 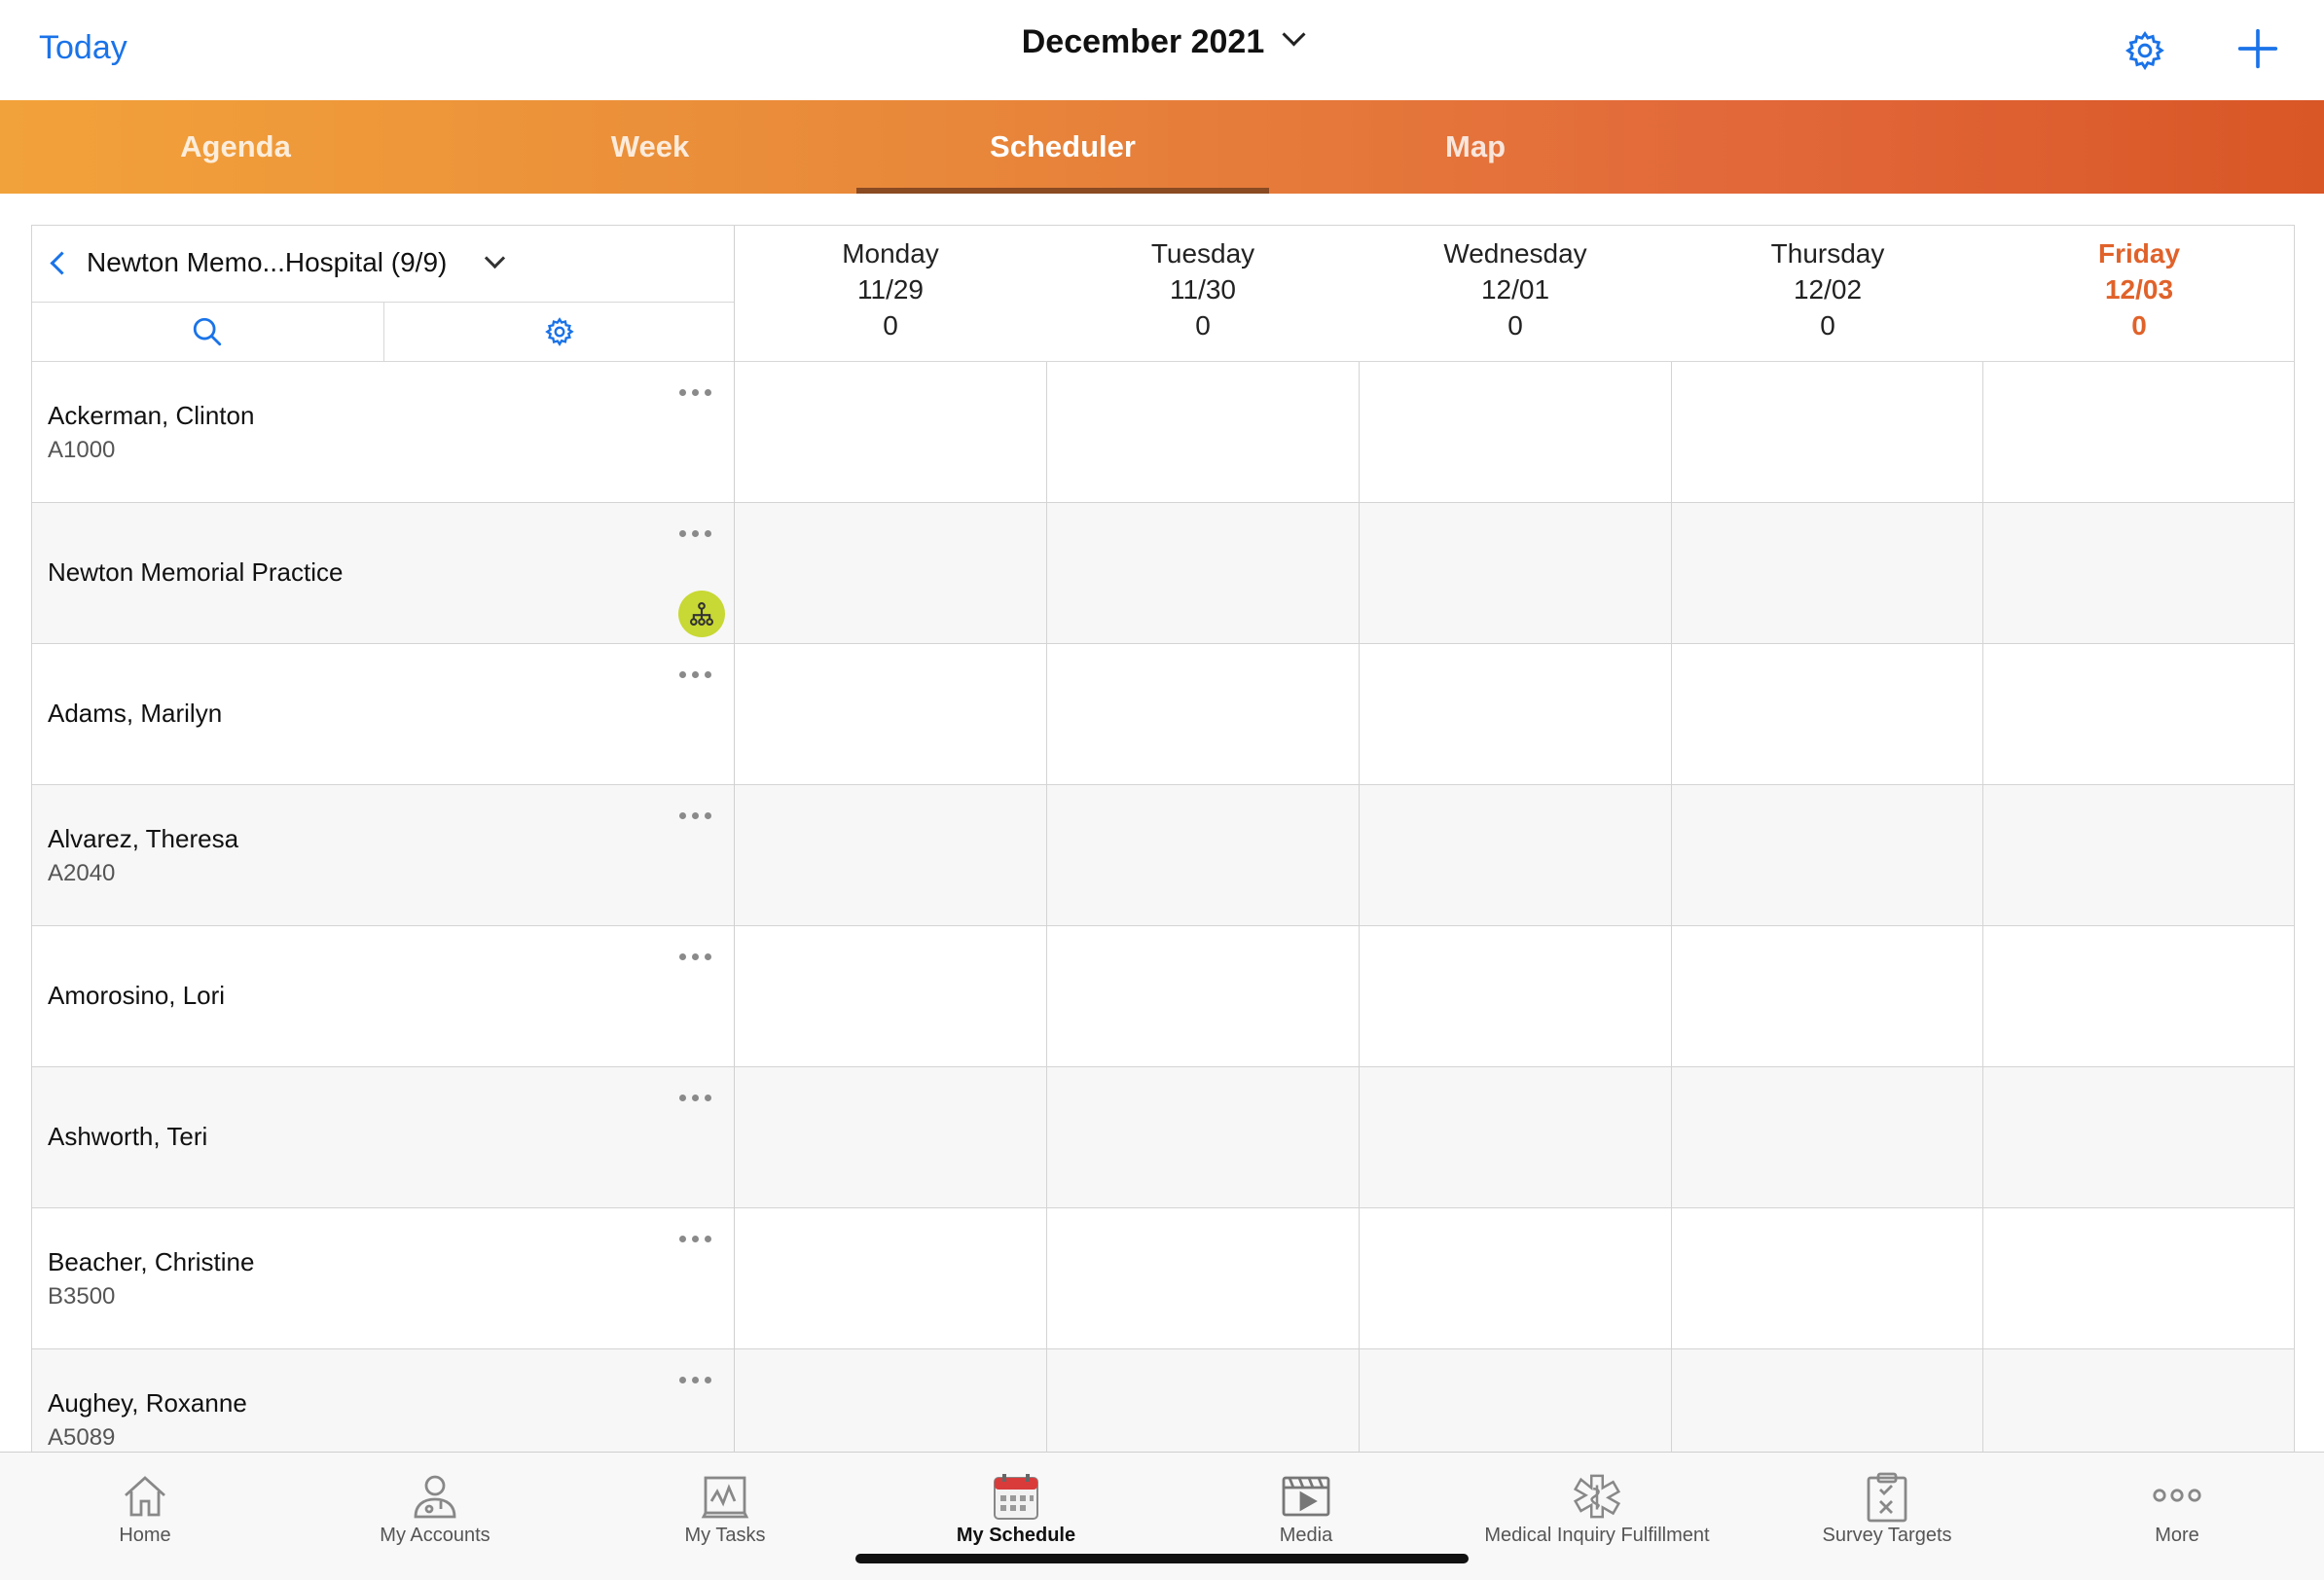 What do you see at coordinates (701, 614) in the screenshot?
I see `hierarchy-icon` at bounding box center [701, 614].